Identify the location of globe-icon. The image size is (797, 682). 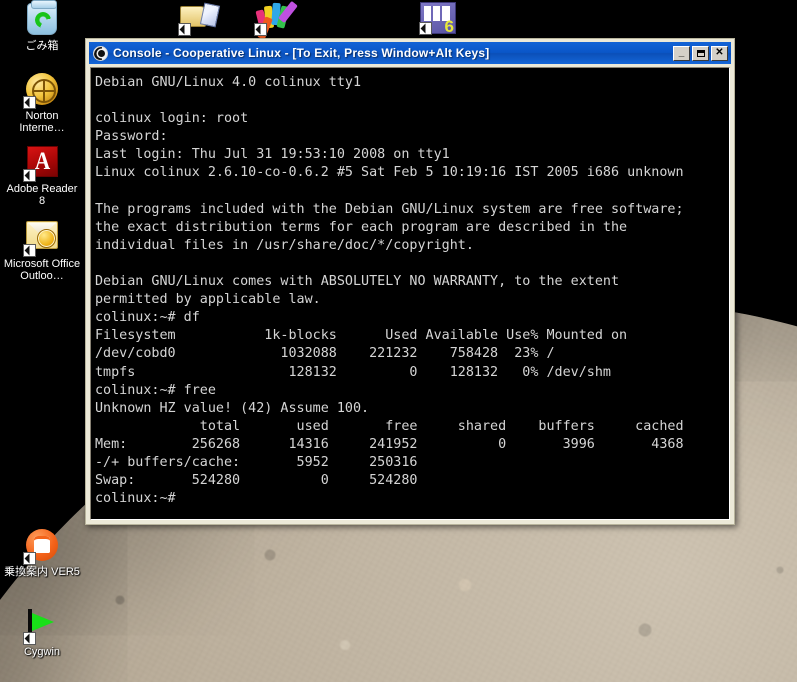
(41, 91).